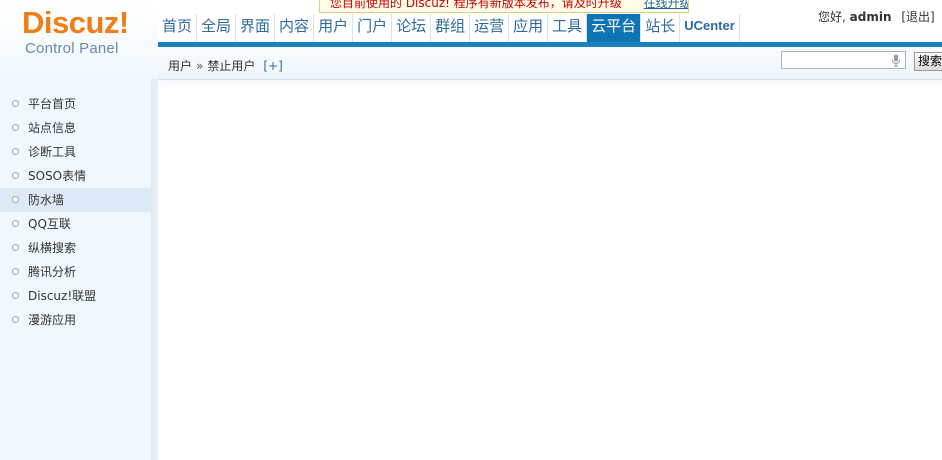  Describe the element at coordinates (710, 28) in the screenshot. I see `nav-ucenter: UCenter` at that location.